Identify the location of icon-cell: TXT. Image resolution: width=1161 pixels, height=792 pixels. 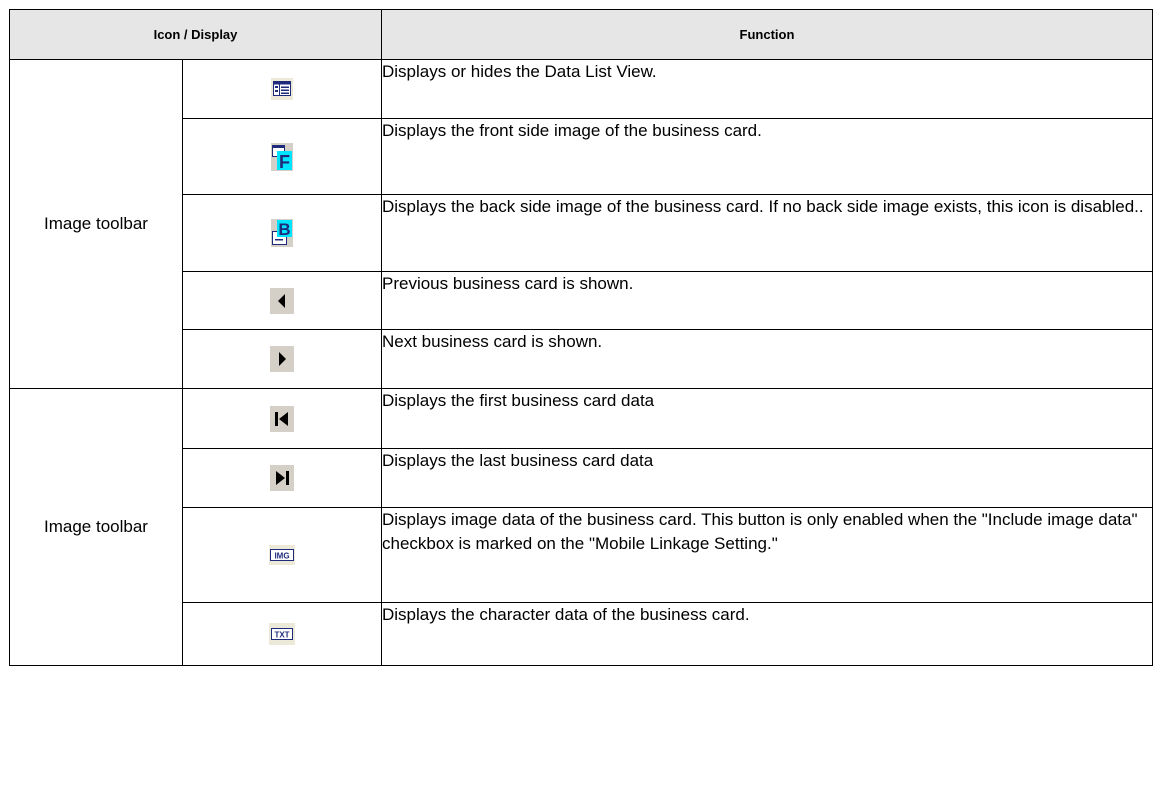
(282, 634).